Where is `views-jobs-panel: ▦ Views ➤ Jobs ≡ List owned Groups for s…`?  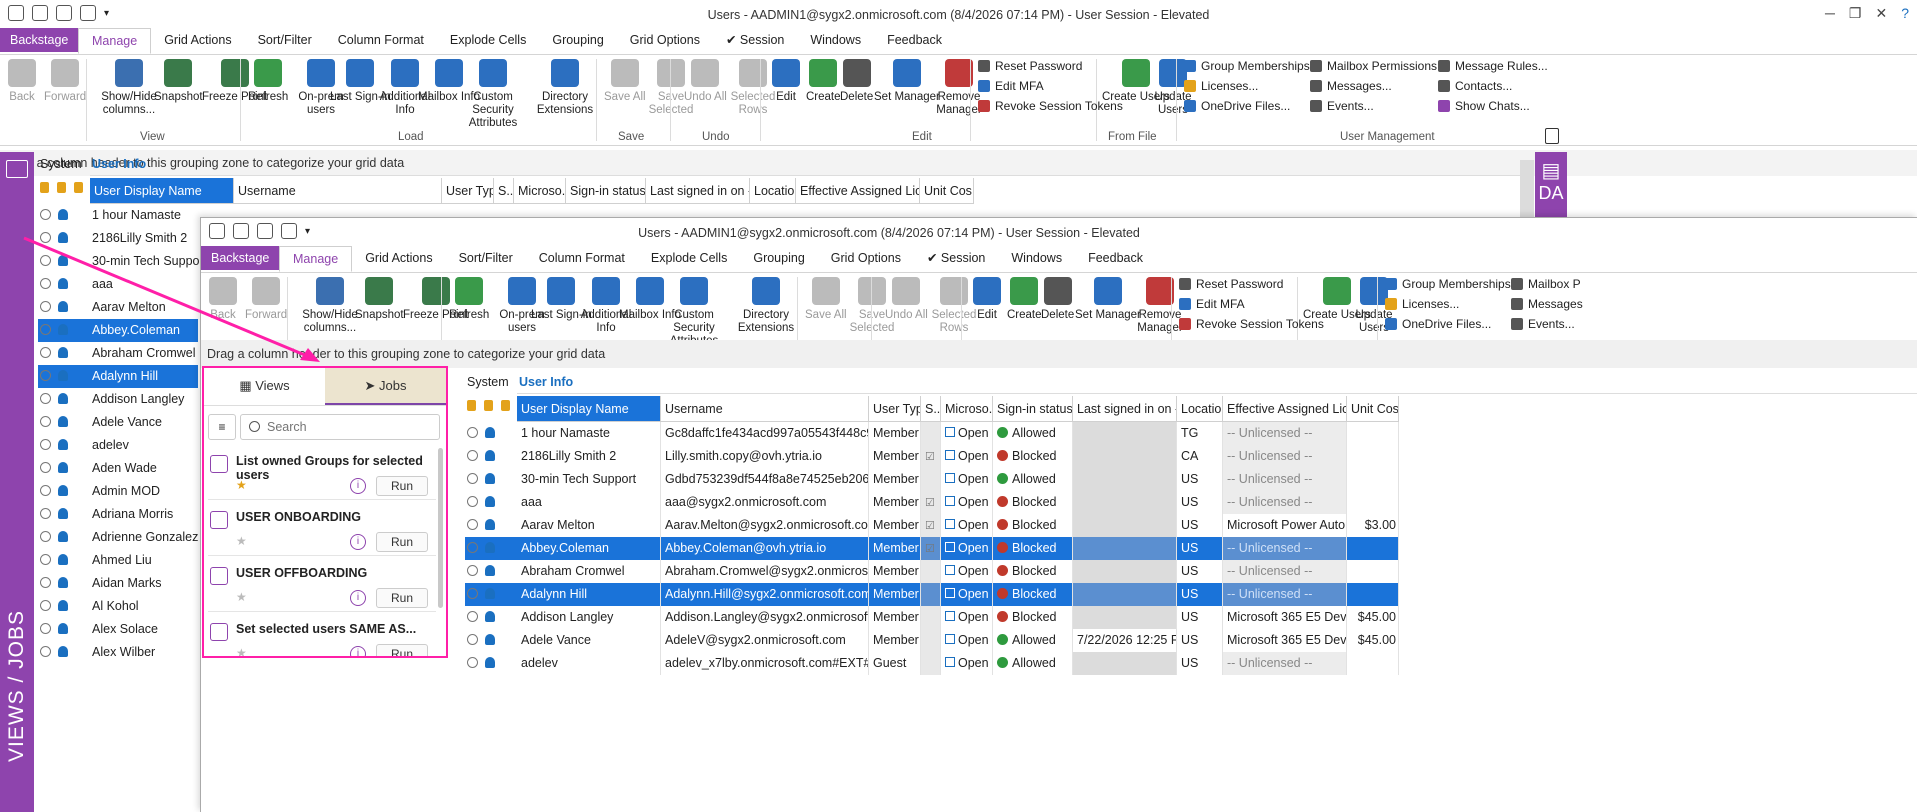 views-jobs-panel: ▦ Views ➤ Jobs ≡ List owned Groups for s… is located at coordinates (325, 512).